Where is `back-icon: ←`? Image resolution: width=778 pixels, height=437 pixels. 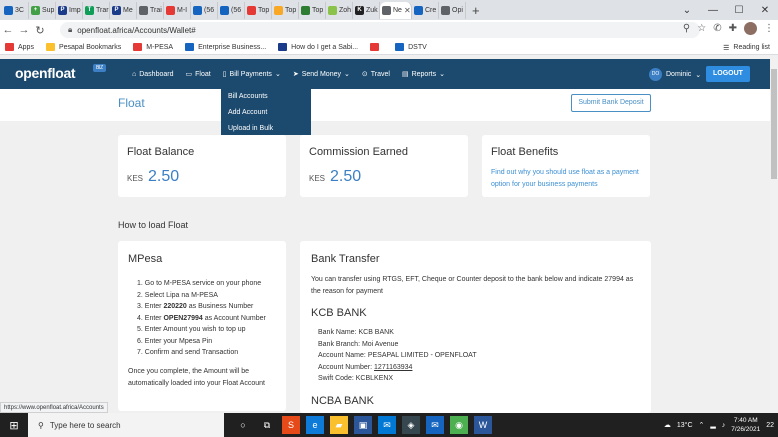 back-icon: ← is located at coordinates (8, 30).